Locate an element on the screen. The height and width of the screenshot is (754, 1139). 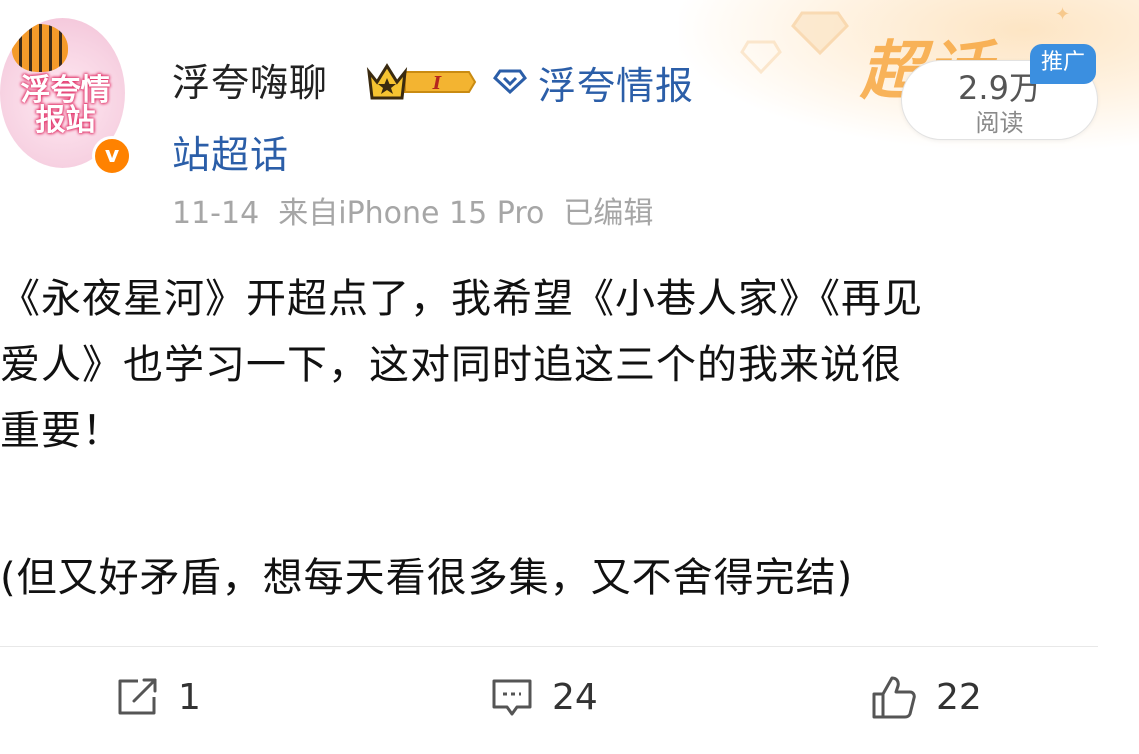
verified-icon: v is located at coordinates (112, 156).